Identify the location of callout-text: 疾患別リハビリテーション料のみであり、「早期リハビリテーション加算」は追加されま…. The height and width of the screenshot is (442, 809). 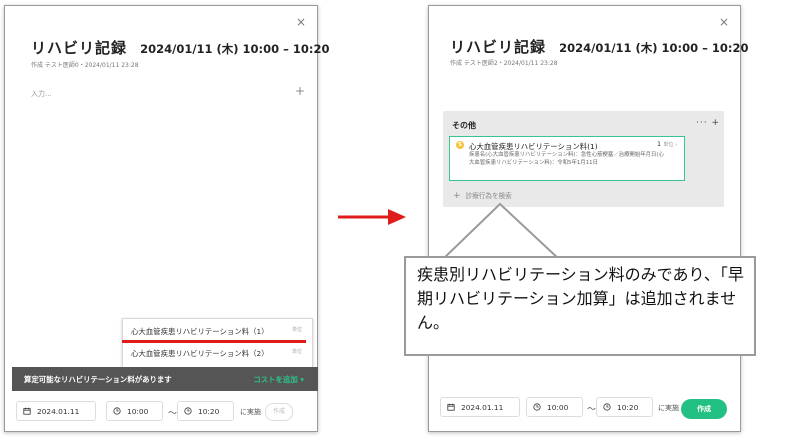
(580, 298).